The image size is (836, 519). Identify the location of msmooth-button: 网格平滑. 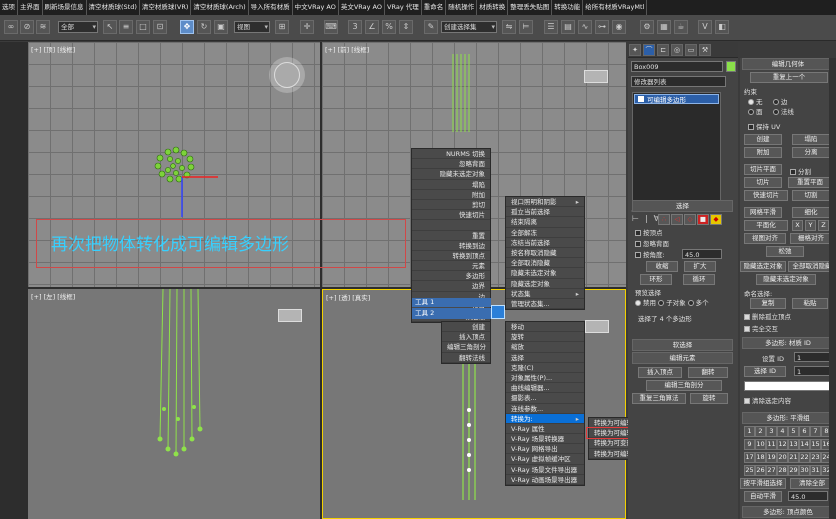
(763, 212).